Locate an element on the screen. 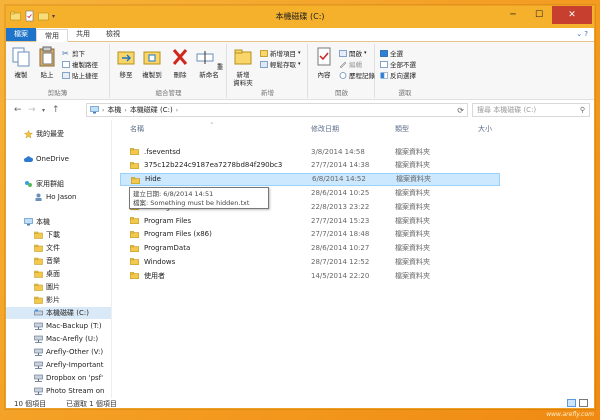 The image size is (600, 420). nav-item-label: Mac-Backup (T:) is located at coordinates (74, 326).